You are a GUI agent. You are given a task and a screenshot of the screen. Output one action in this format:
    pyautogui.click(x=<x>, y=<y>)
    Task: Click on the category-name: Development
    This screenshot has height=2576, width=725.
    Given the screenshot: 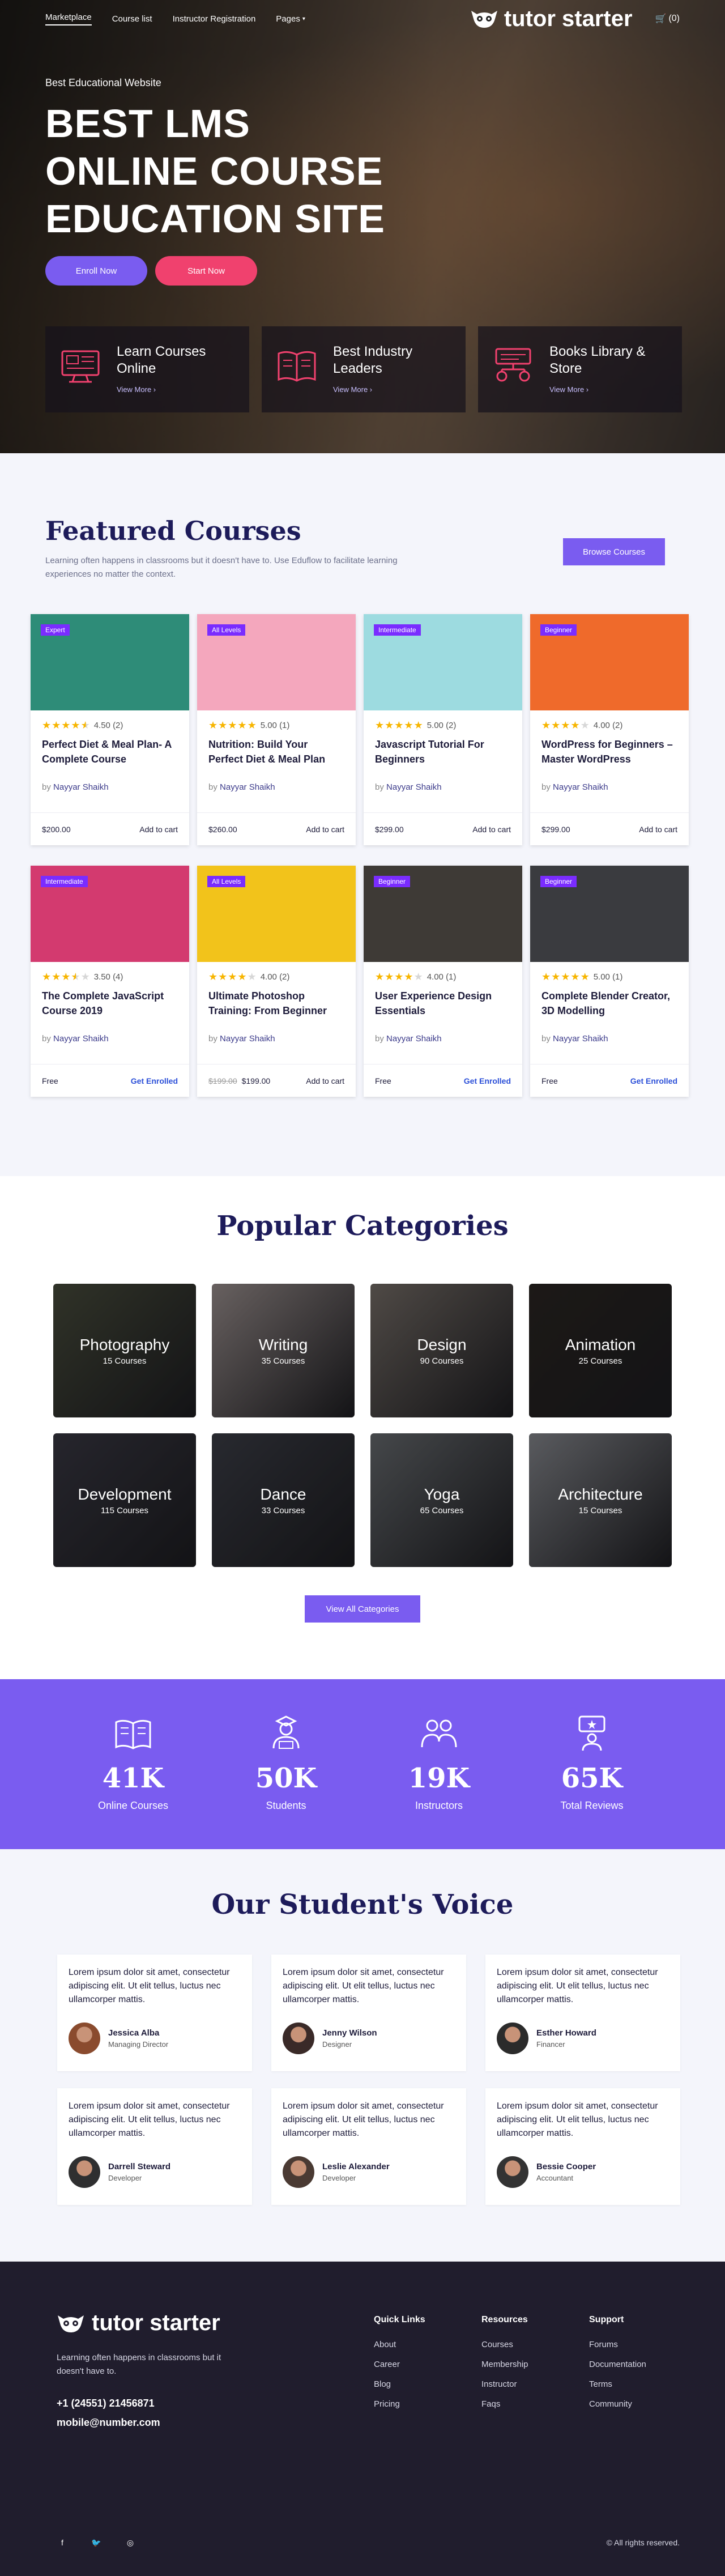 What is the action you would take?
    pyautogui.click(x=125, y=1494)
    